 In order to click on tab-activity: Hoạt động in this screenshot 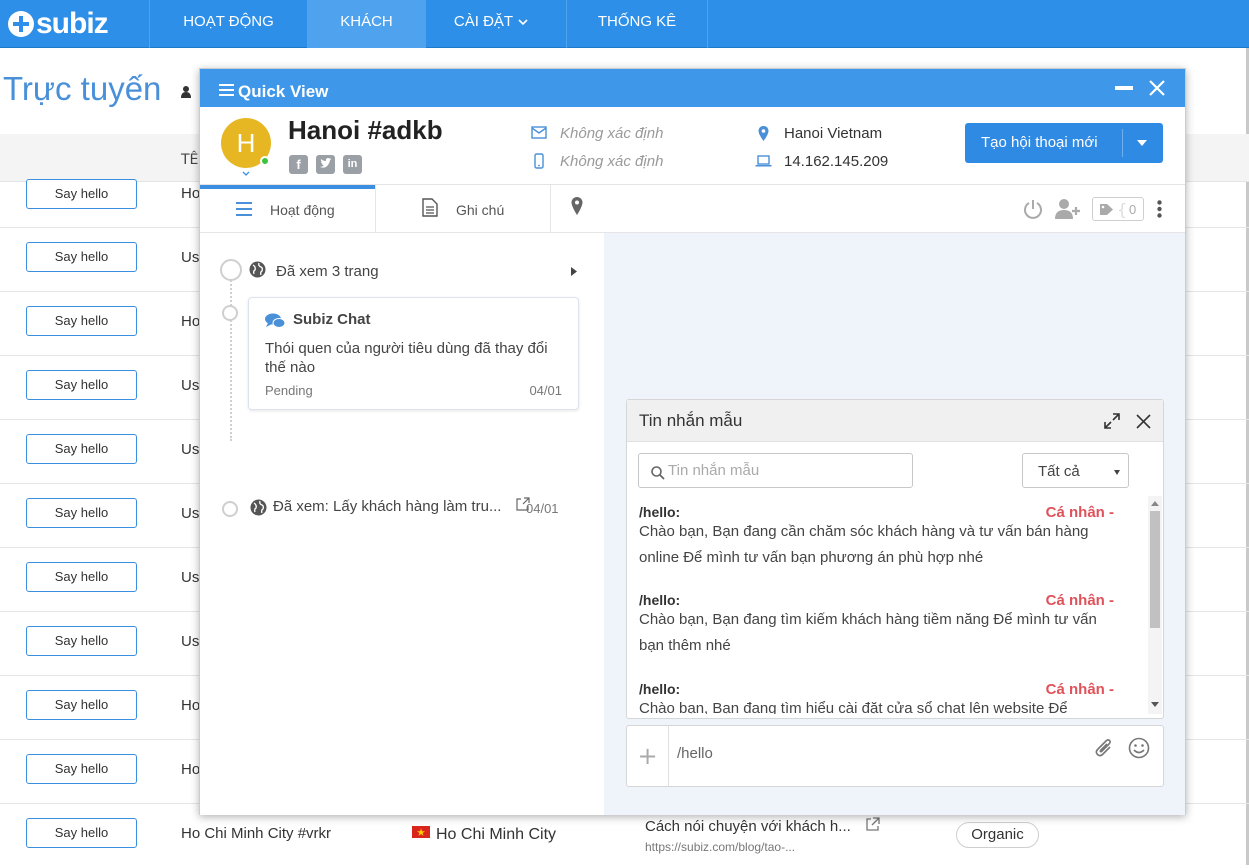, I will do `click(287, 209)`.